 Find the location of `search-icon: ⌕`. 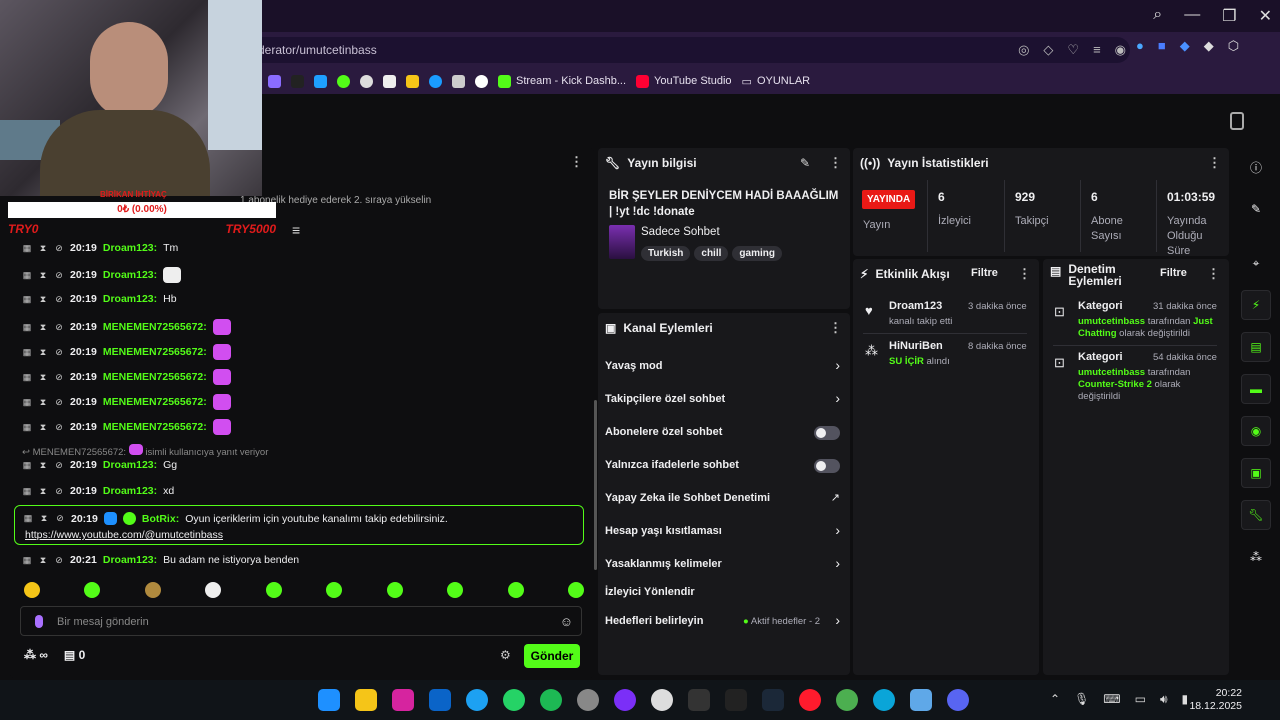

search-icon: ⌕ is located at coordinates (1157, 16).